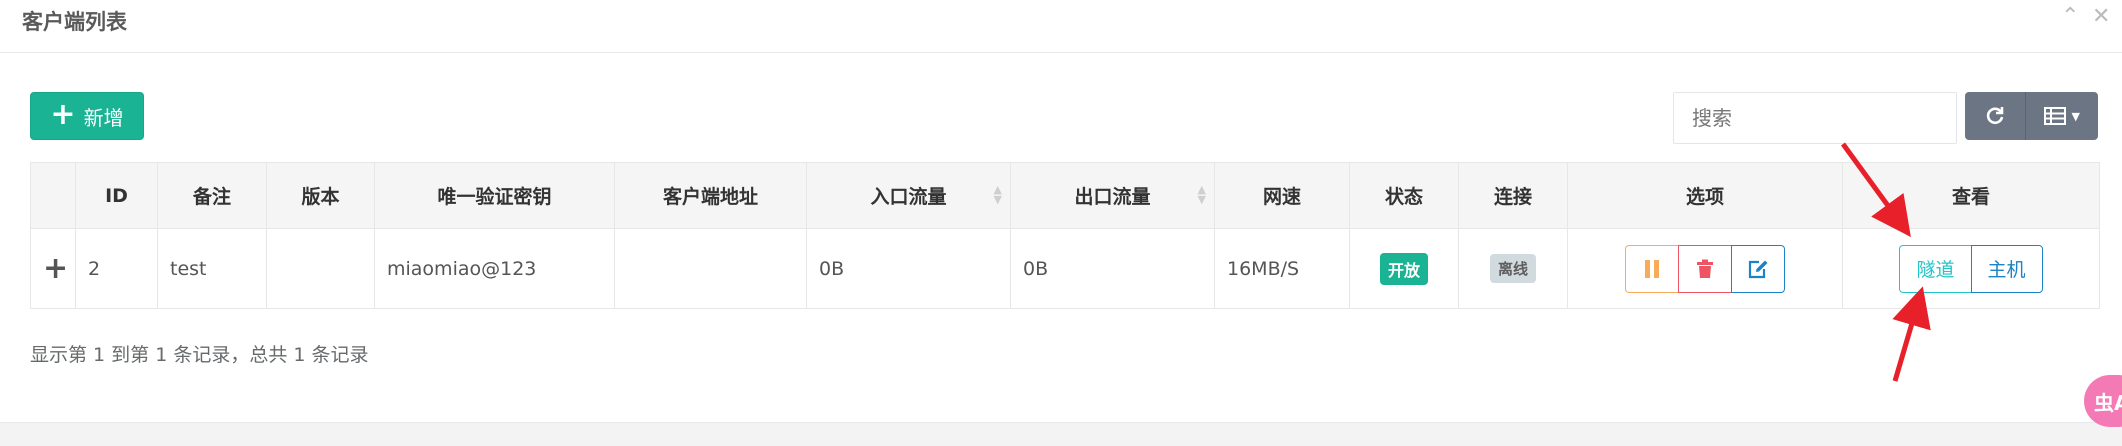 The image size is (2122, 446). What do you see at coordinates (1282, 268) in the screenshot?
I see `cell-speed: 16MB/S` at bounding box center [1282, 268].